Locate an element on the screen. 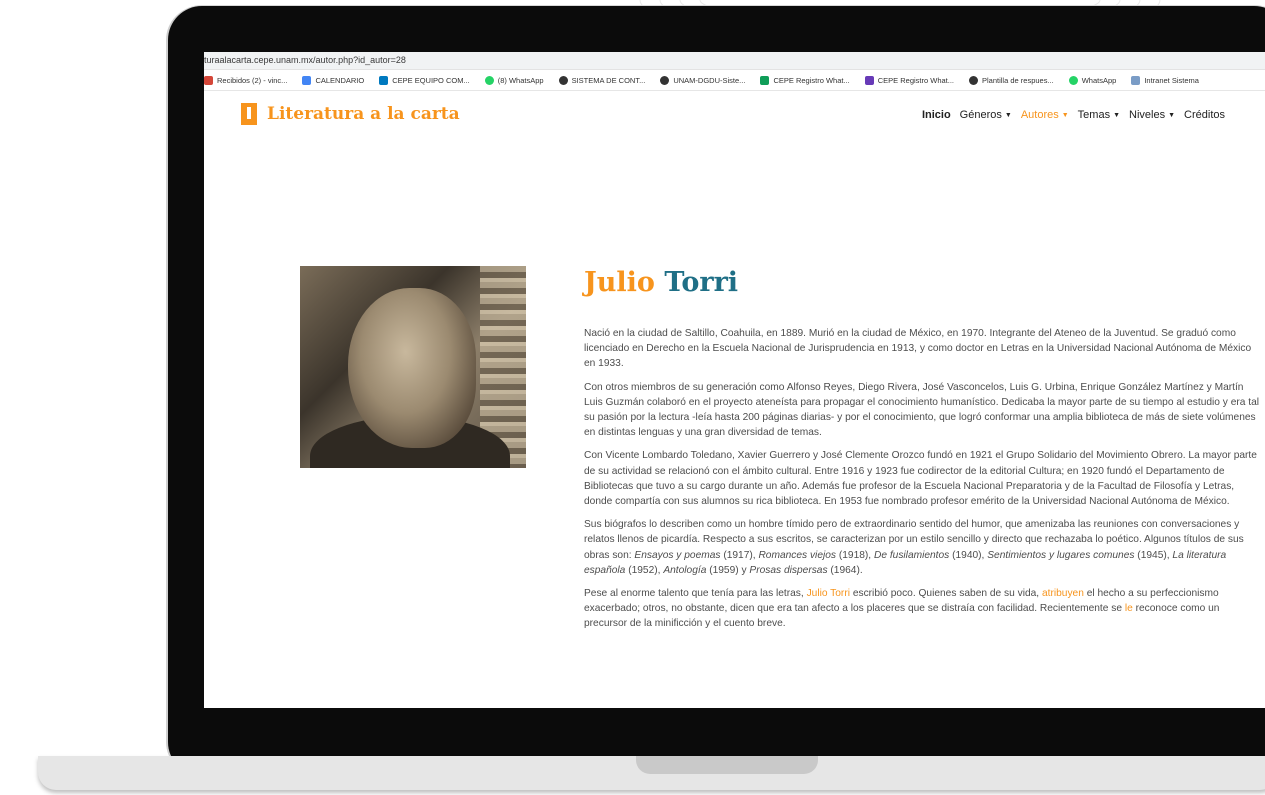 This screenshot has height=795, width=1265. site-brand: Literatura a la carta is located at coordinates (363, 114).